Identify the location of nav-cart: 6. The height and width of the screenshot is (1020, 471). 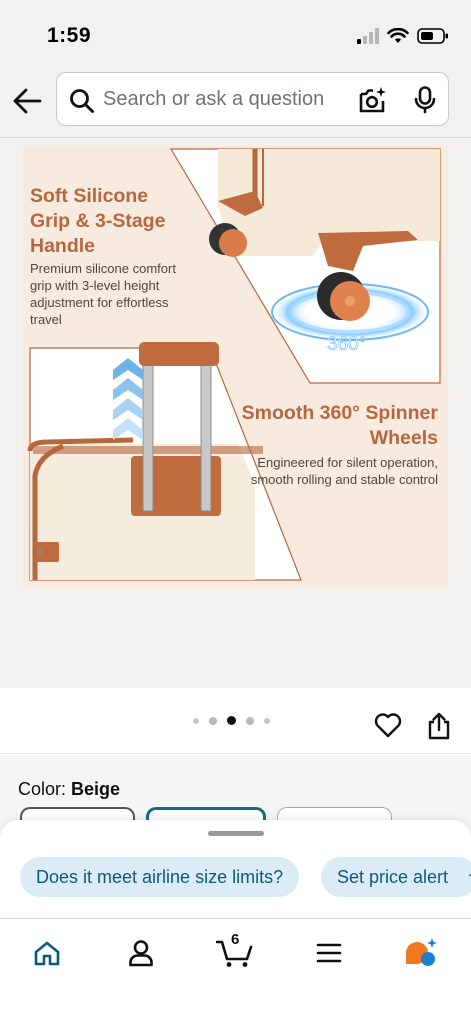
(235, 951).